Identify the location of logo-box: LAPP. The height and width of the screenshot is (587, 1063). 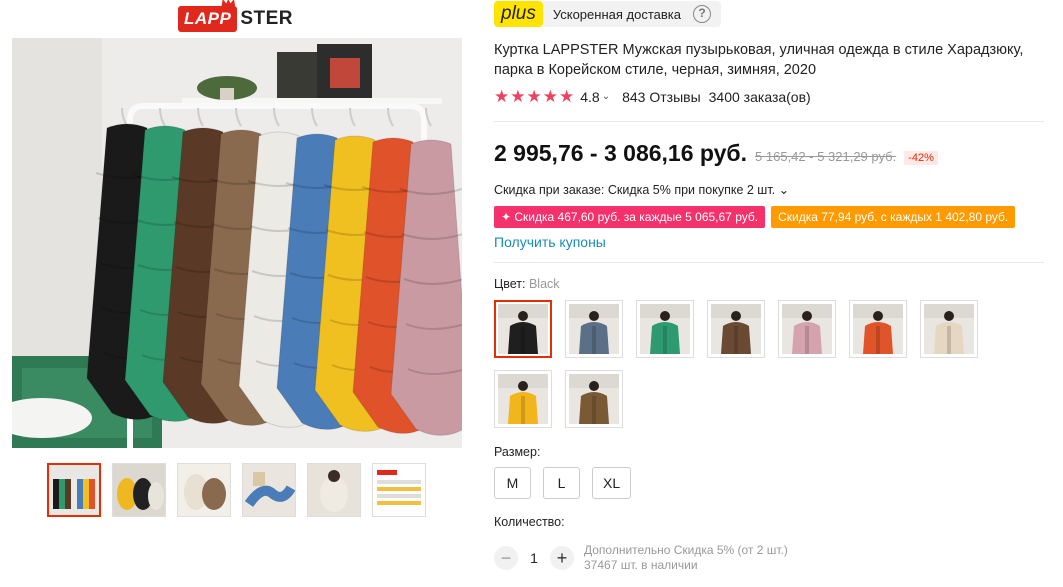
(208, 16).